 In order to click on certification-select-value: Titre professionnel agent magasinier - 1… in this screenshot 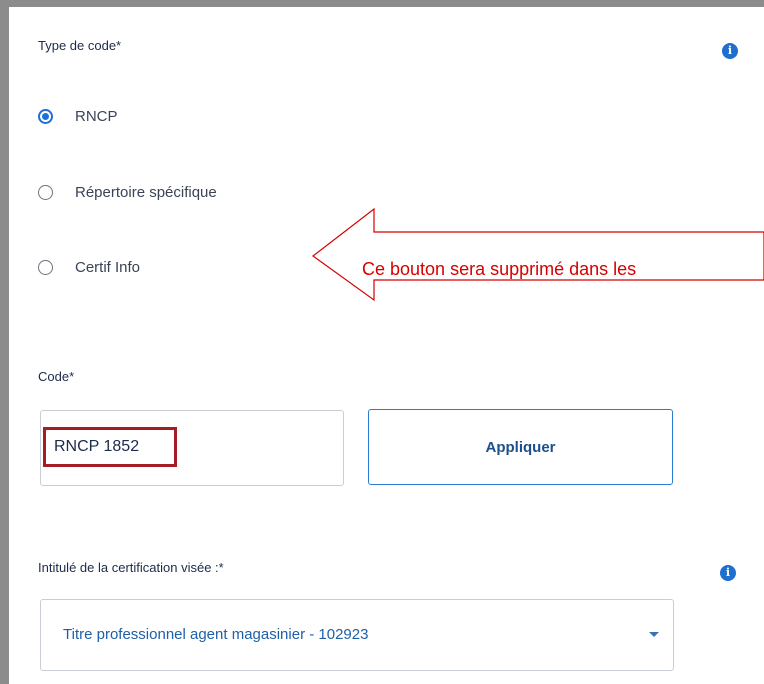, I will do `click(216, 634)`.